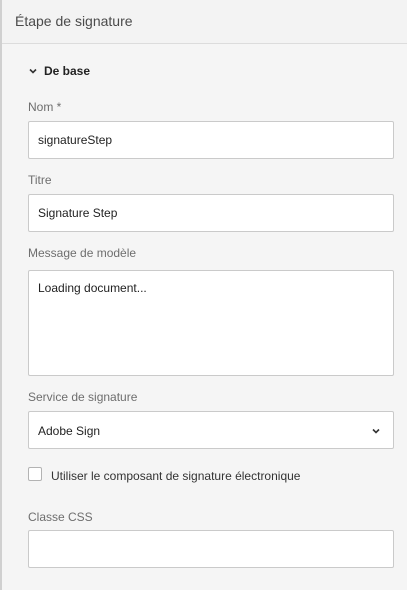 This screenshot has width=407, height=590. What do you see at coordinates (82, 253) in the screenshot?
I see `template-message-label: Message de modèle` at bounding box center [82, 253].